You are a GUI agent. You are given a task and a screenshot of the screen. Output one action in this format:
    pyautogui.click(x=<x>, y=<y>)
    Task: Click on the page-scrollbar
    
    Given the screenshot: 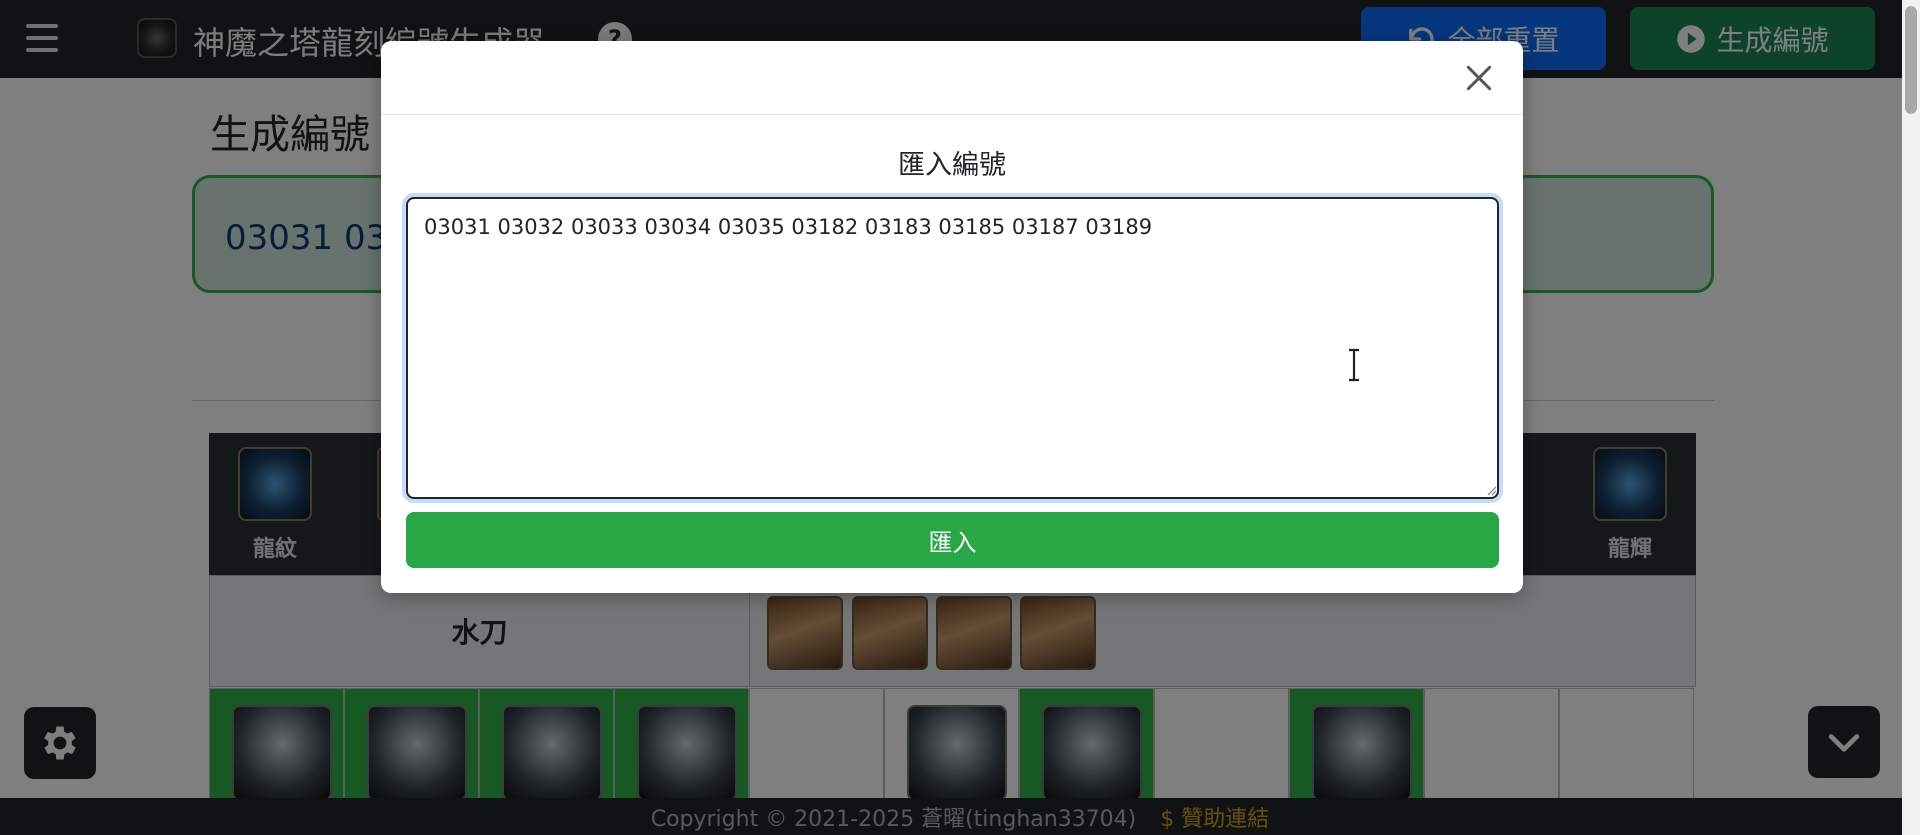 What is the action you would take?
    pyautogui.click(x=1911, y=417)
    